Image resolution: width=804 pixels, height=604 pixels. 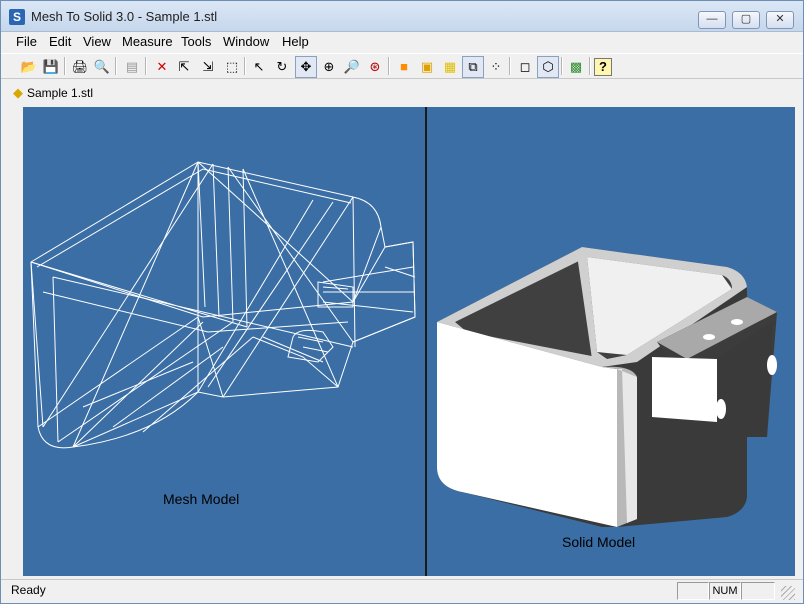 I want to click on delete-button: ✕, so click(x=162, y=67).